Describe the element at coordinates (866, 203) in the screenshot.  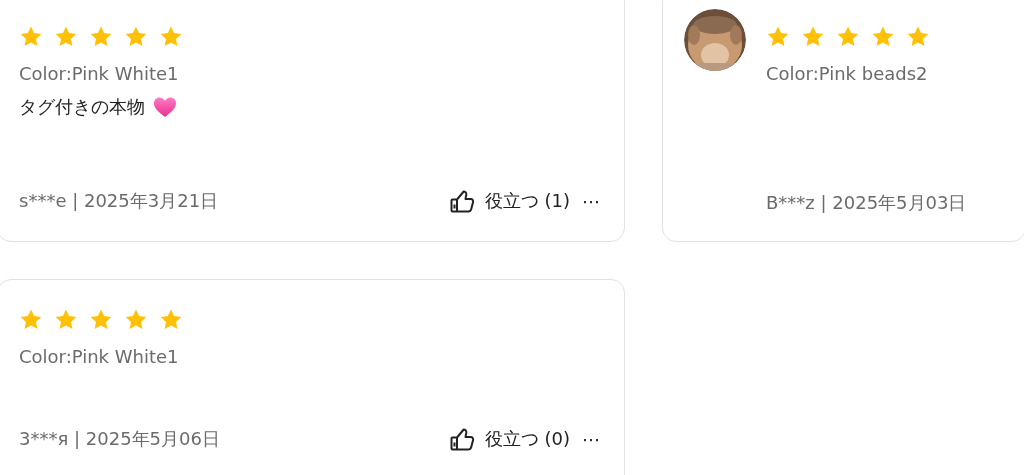
I see `reviewer-date: B***z | 2025年5月03日` at that location.